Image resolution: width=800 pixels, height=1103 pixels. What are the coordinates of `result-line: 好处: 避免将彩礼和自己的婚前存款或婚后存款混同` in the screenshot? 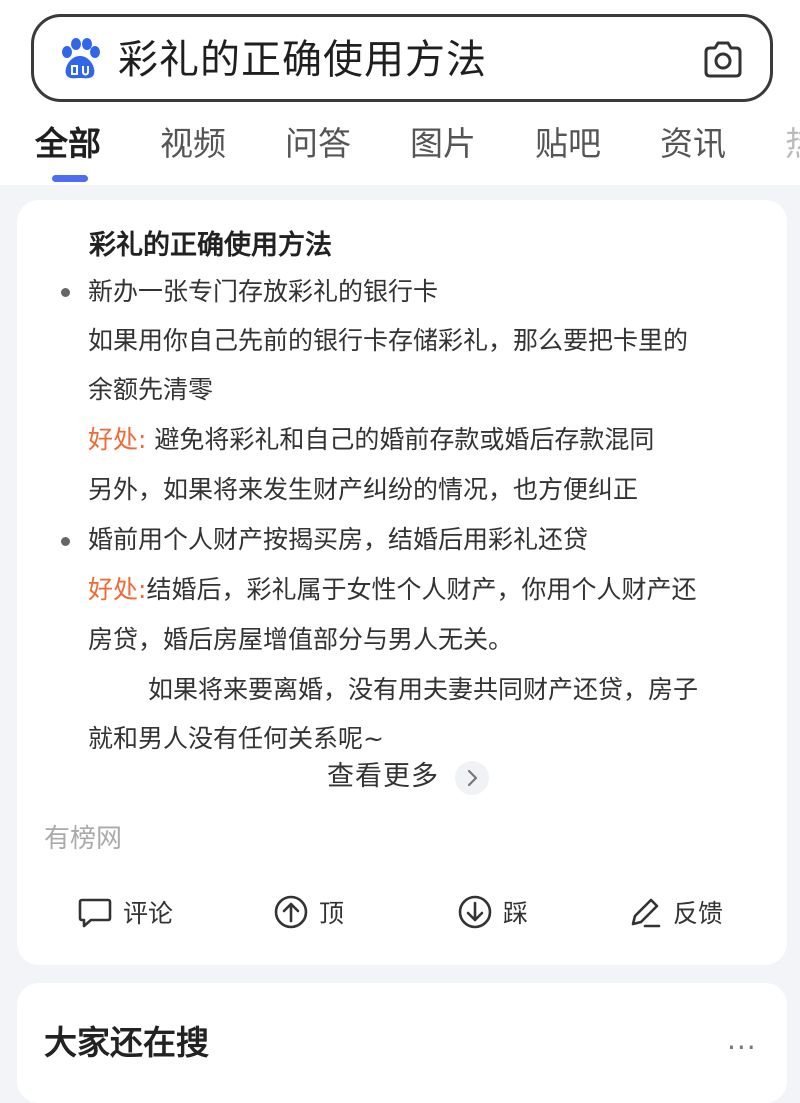 It's located at (371, 440).